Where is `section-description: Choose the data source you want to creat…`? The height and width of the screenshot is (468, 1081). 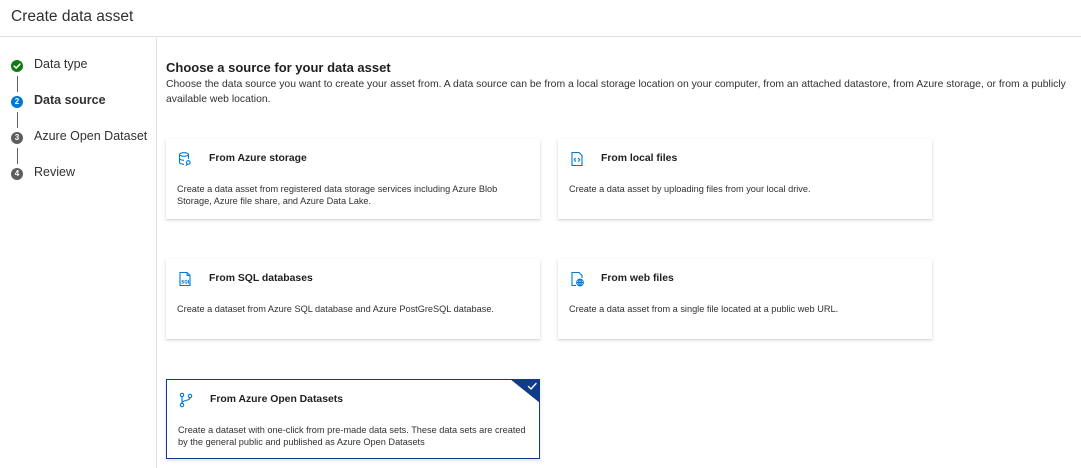 section-description: Choose the data source you want to creat… is located at coordinates (616, 92).